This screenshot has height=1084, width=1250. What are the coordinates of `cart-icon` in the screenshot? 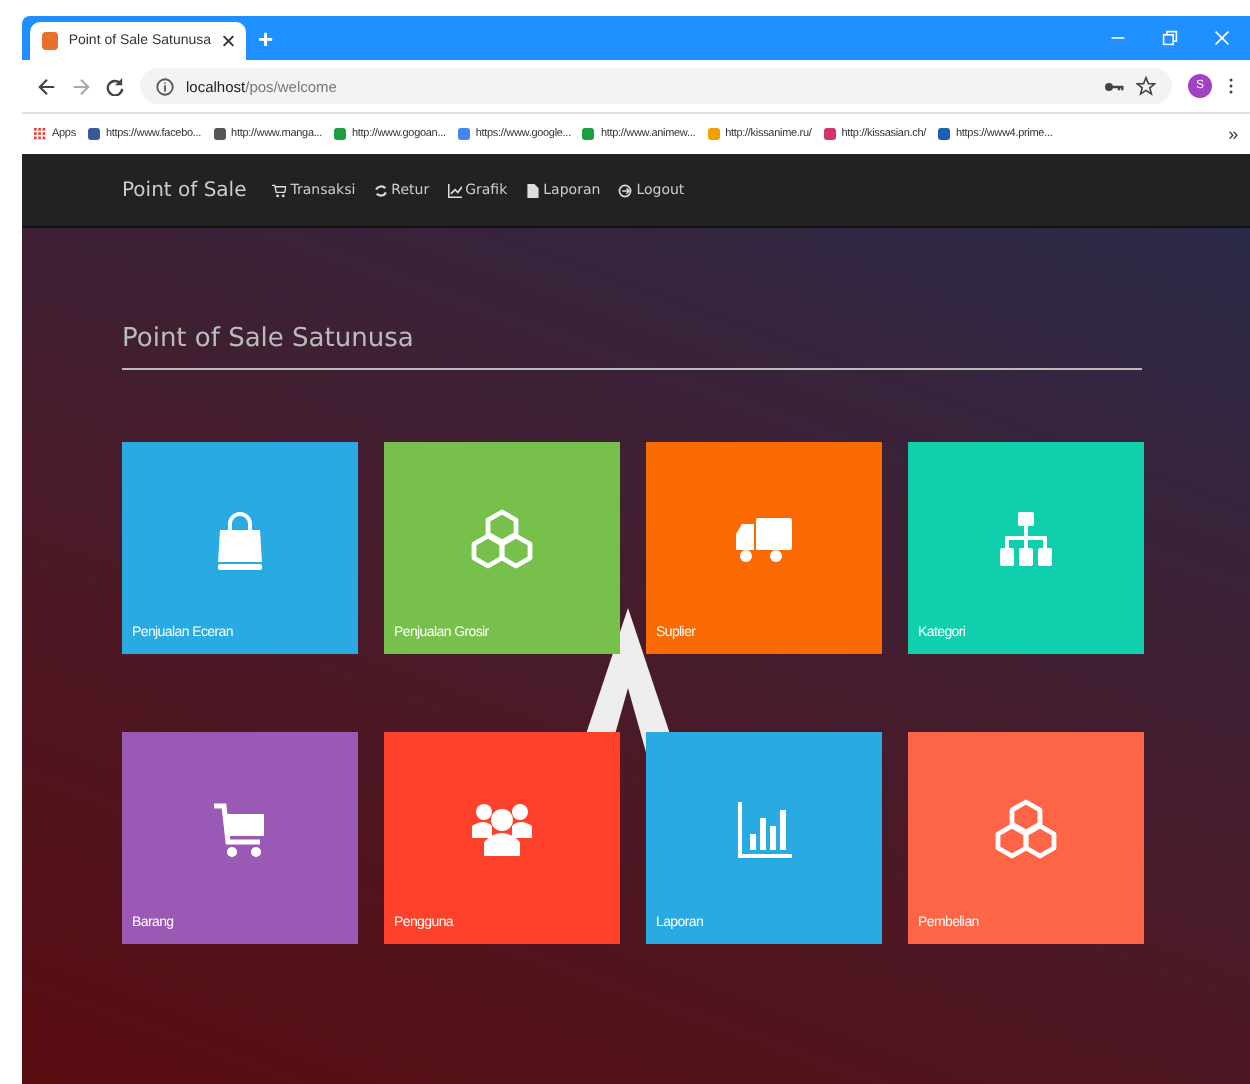 It's located at (279, 190).